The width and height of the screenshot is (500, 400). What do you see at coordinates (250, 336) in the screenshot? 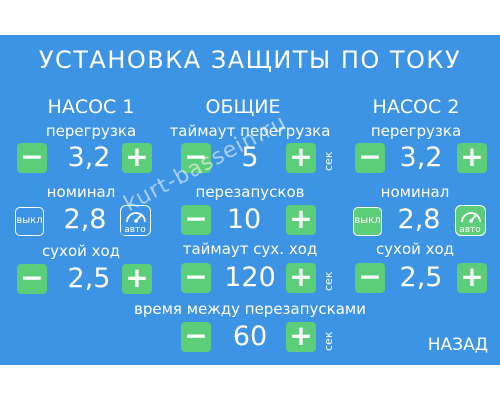
I see `between-restarts-value: 60` at bounding box center [250, 336].